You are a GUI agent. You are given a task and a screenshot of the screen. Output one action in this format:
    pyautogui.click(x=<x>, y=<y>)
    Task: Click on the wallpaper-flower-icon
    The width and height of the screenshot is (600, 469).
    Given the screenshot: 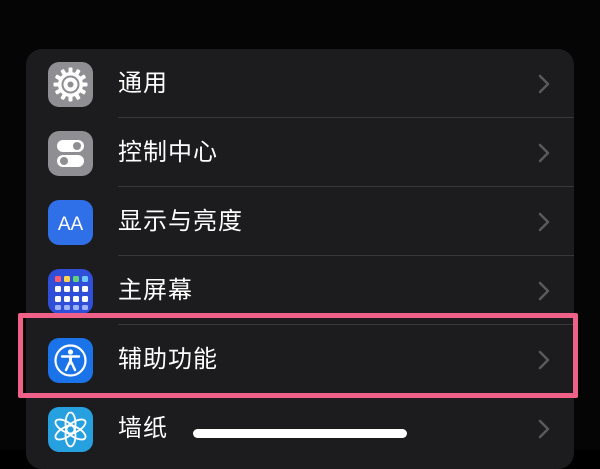 What is the action you would take?
    pyautogui.click(x=70, y=429)
    